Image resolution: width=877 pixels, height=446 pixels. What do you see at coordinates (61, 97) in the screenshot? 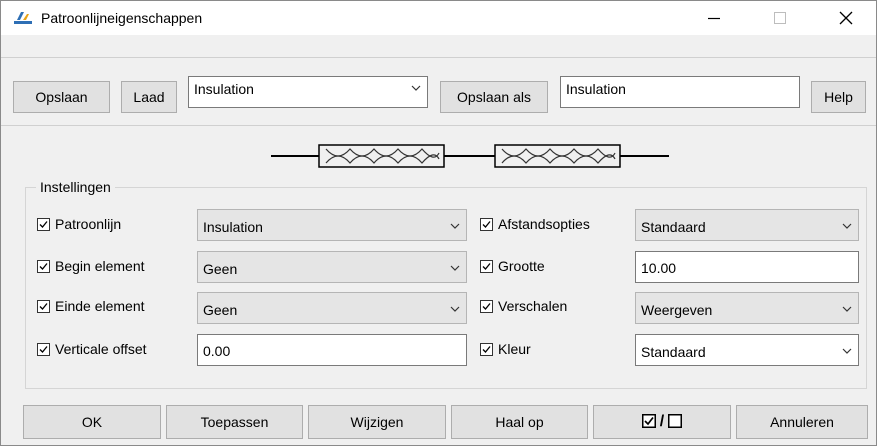
I see `save-button: Opslaan` at bounding box center [61, 97].